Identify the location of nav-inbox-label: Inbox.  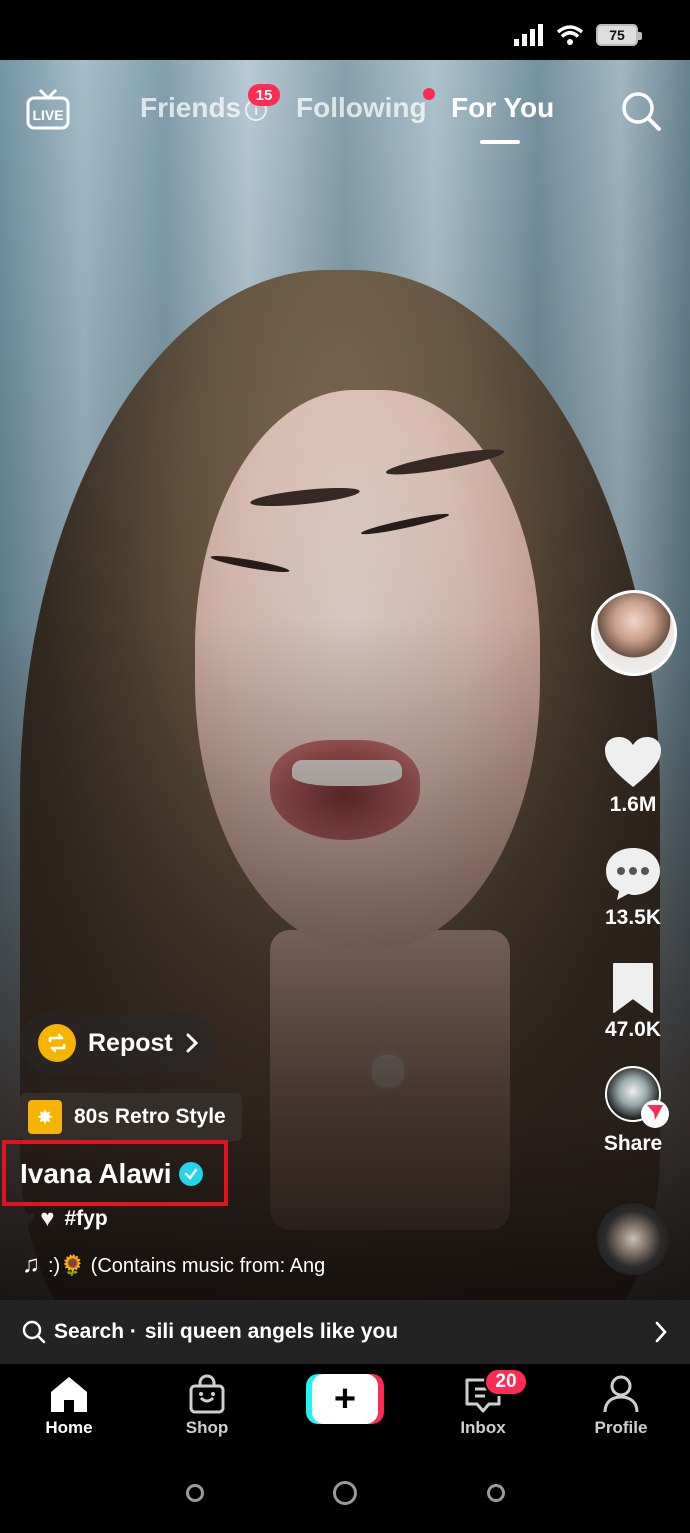
(483, 1427).